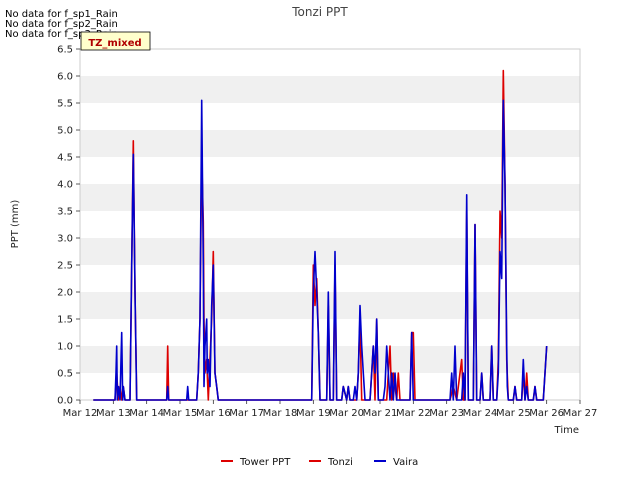 Image resolution: width=640 pixels, height=480 pixels. Describe the element at coordinates (65, 158) in the screenshot. I see `y-tick-label: 4.5` at that location.